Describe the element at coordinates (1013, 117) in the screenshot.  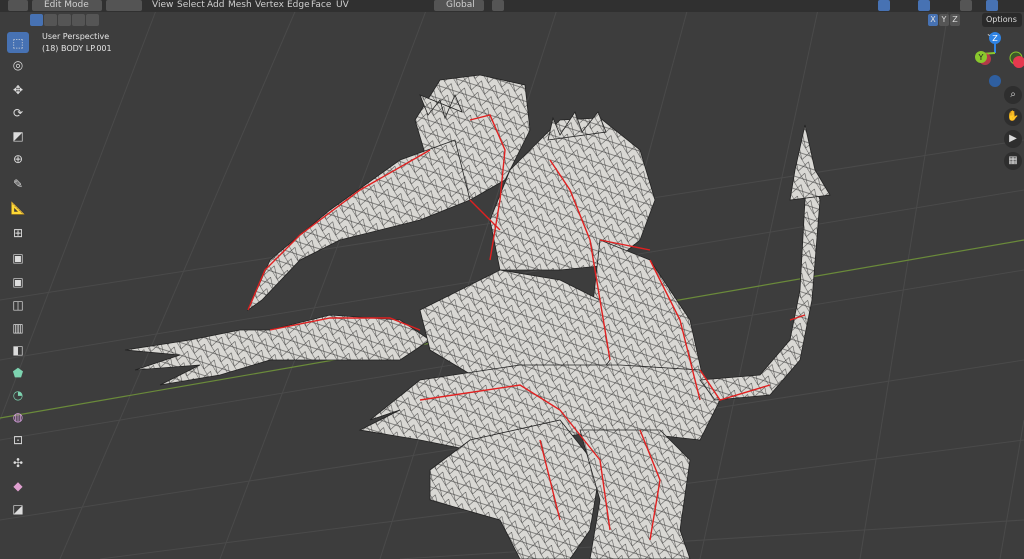
I see `pan-hand-icon: ✋` at that location.